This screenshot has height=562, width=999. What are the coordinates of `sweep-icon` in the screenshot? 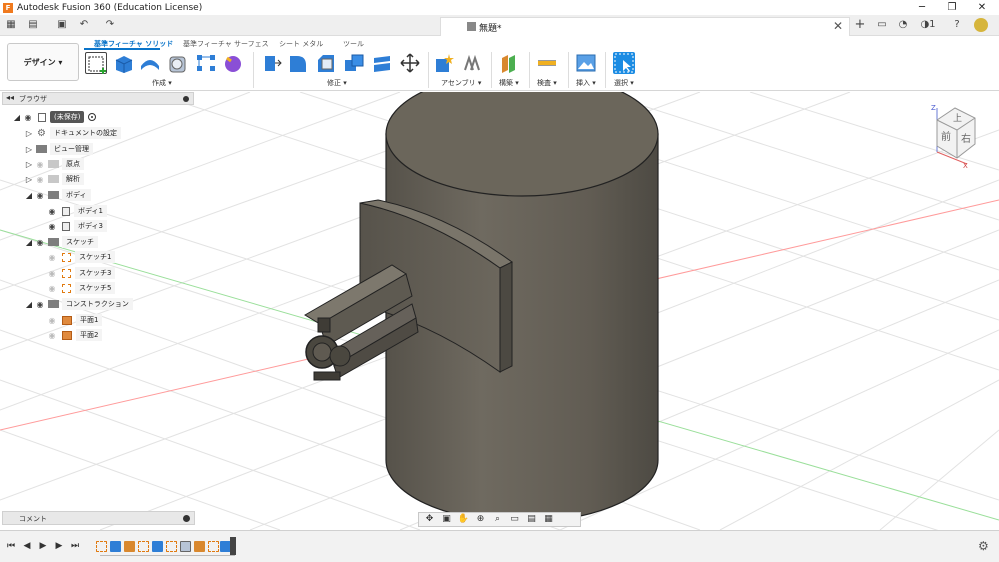 It's located at (178, 63).